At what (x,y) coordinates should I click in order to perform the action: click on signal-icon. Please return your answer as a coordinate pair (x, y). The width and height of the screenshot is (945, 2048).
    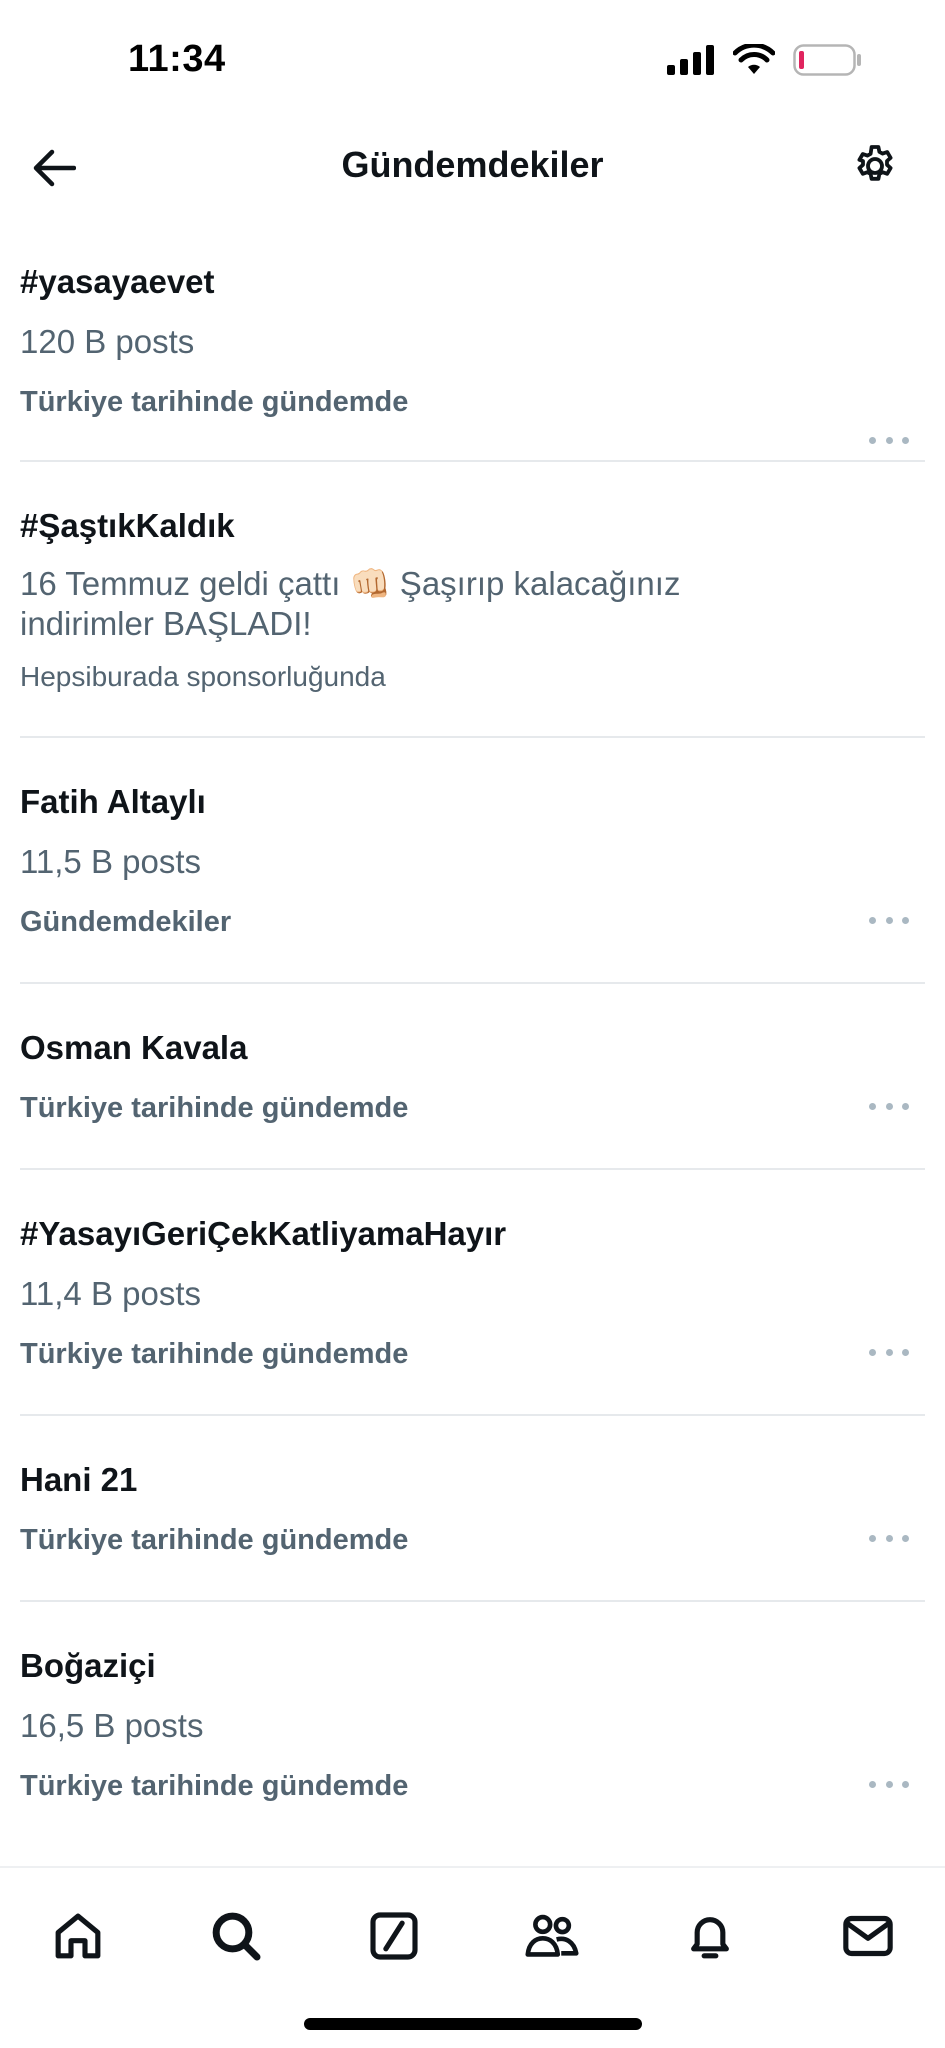
    Looking at the image, I should click on (690, 60).